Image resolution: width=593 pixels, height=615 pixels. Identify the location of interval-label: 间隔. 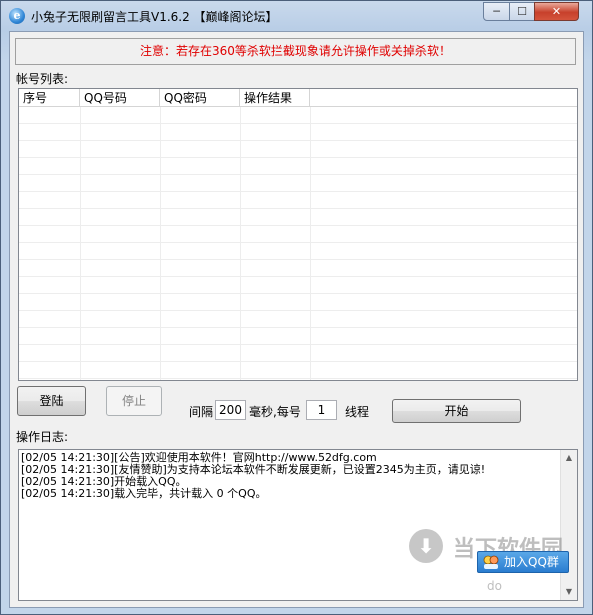
(201, 412).